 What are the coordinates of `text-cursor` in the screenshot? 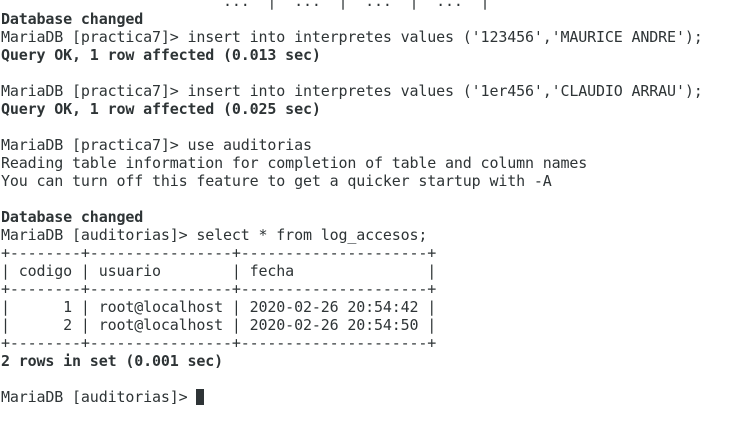 It's located at (200, 397).